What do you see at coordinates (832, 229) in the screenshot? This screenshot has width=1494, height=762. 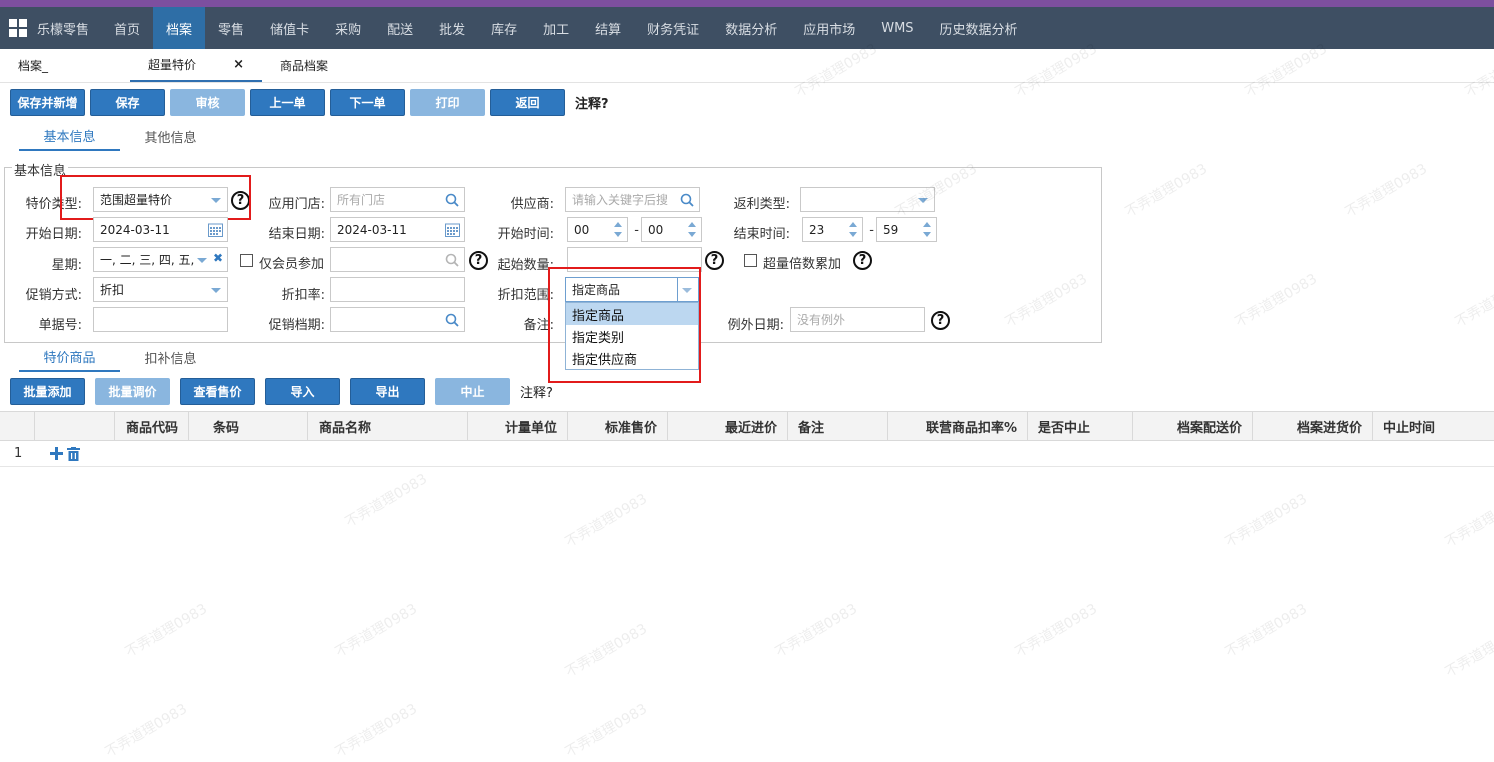 I see `end-hour-spinner: 23` at bounding box center [832, 229].